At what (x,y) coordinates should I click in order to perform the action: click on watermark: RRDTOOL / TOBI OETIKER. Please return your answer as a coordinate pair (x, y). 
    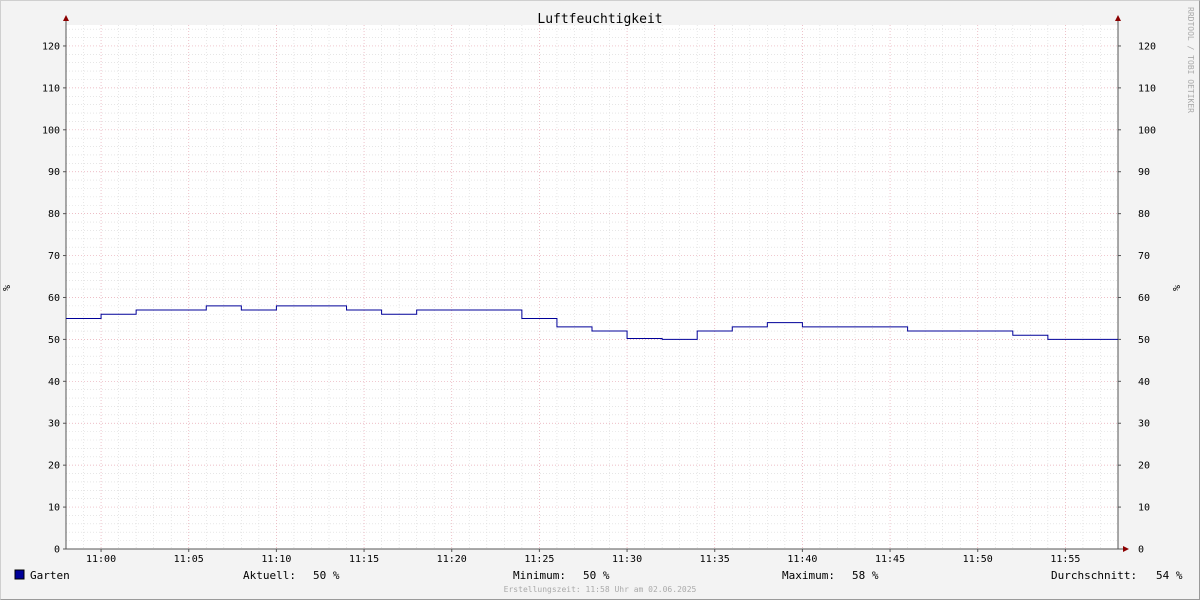
    Looking at the image, I should click on (1190, 60).